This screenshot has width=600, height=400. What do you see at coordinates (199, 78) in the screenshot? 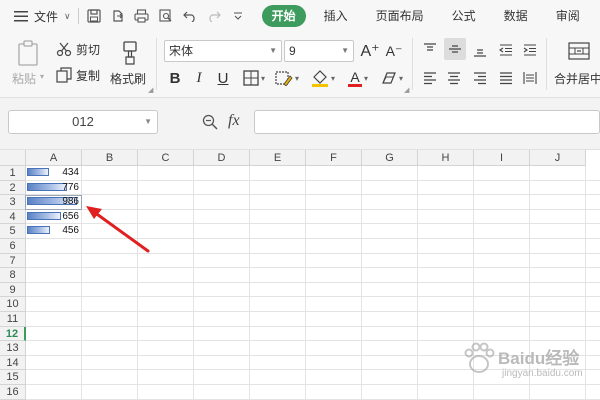
I see `italic-button: I` at bounding box center [199, 78].